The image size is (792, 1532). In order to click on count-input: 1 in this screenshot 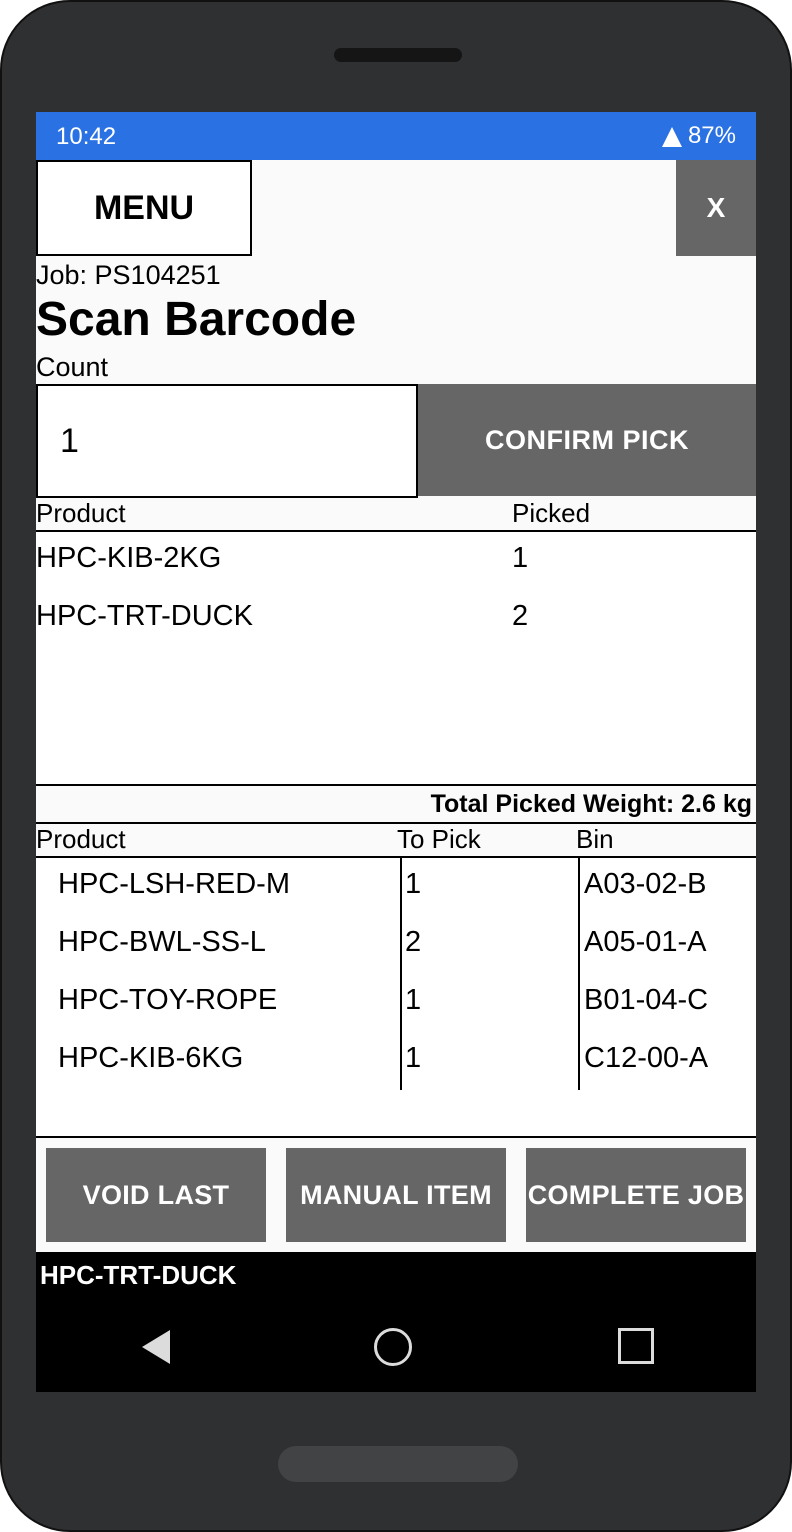, I will do `click(227, 441)`.